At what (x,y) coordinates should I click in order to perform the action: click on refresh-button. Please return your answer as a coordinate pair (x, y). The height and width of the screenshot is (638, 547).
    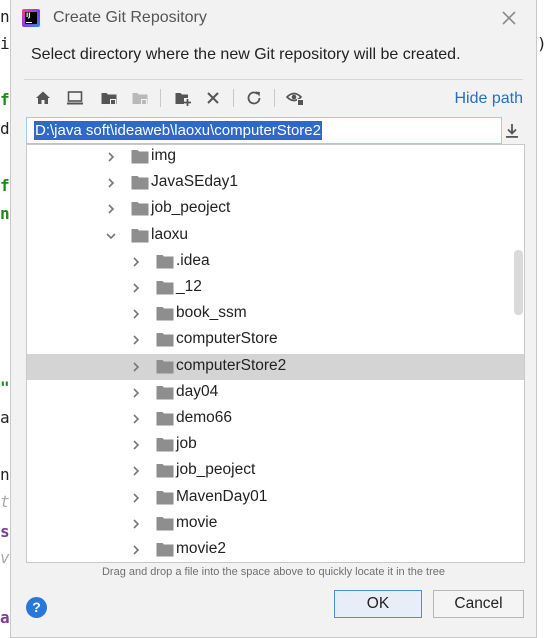
    Looking at the image, I should click on (254, 98).